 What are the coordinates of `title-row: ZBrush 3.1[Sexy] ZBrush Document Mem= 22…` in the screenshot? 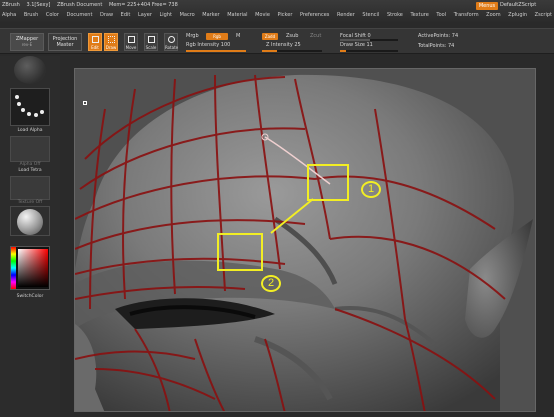 It's located at (92, 5).